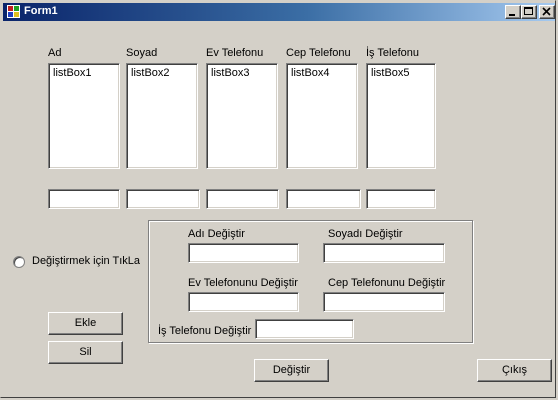  Describe the element at coordinates (205, 331) in the screenshot. I see `work-phone-change-label: İş Telefonu Değiştir` at that location.